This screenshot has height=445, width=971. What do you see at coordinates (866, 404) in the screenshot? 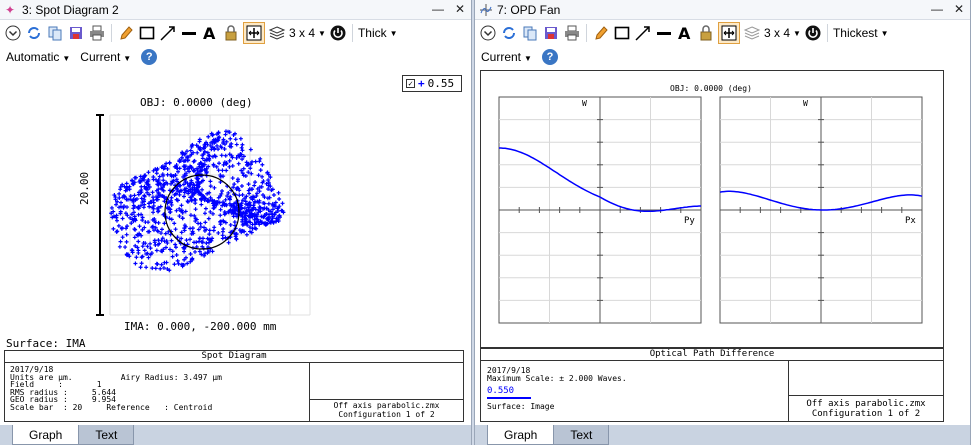
I see `footer-file: Off axis parabolic.zmx` at bounding box center [866, 404].